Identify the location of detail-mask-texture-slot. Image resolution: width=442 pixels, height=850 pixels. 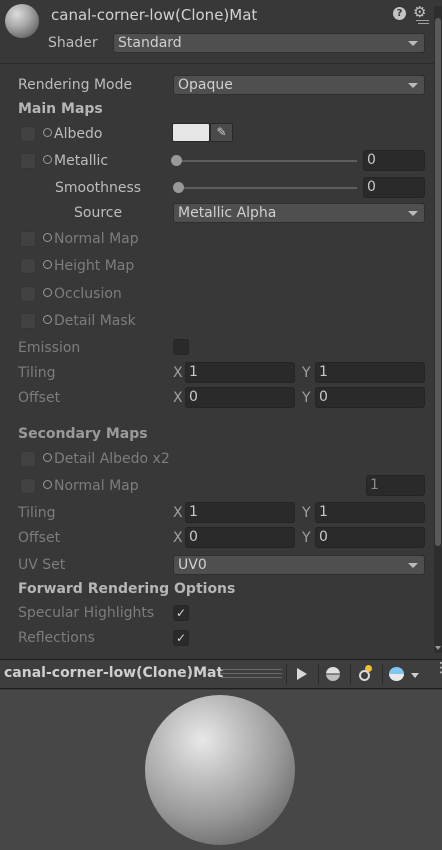
(28, 321).